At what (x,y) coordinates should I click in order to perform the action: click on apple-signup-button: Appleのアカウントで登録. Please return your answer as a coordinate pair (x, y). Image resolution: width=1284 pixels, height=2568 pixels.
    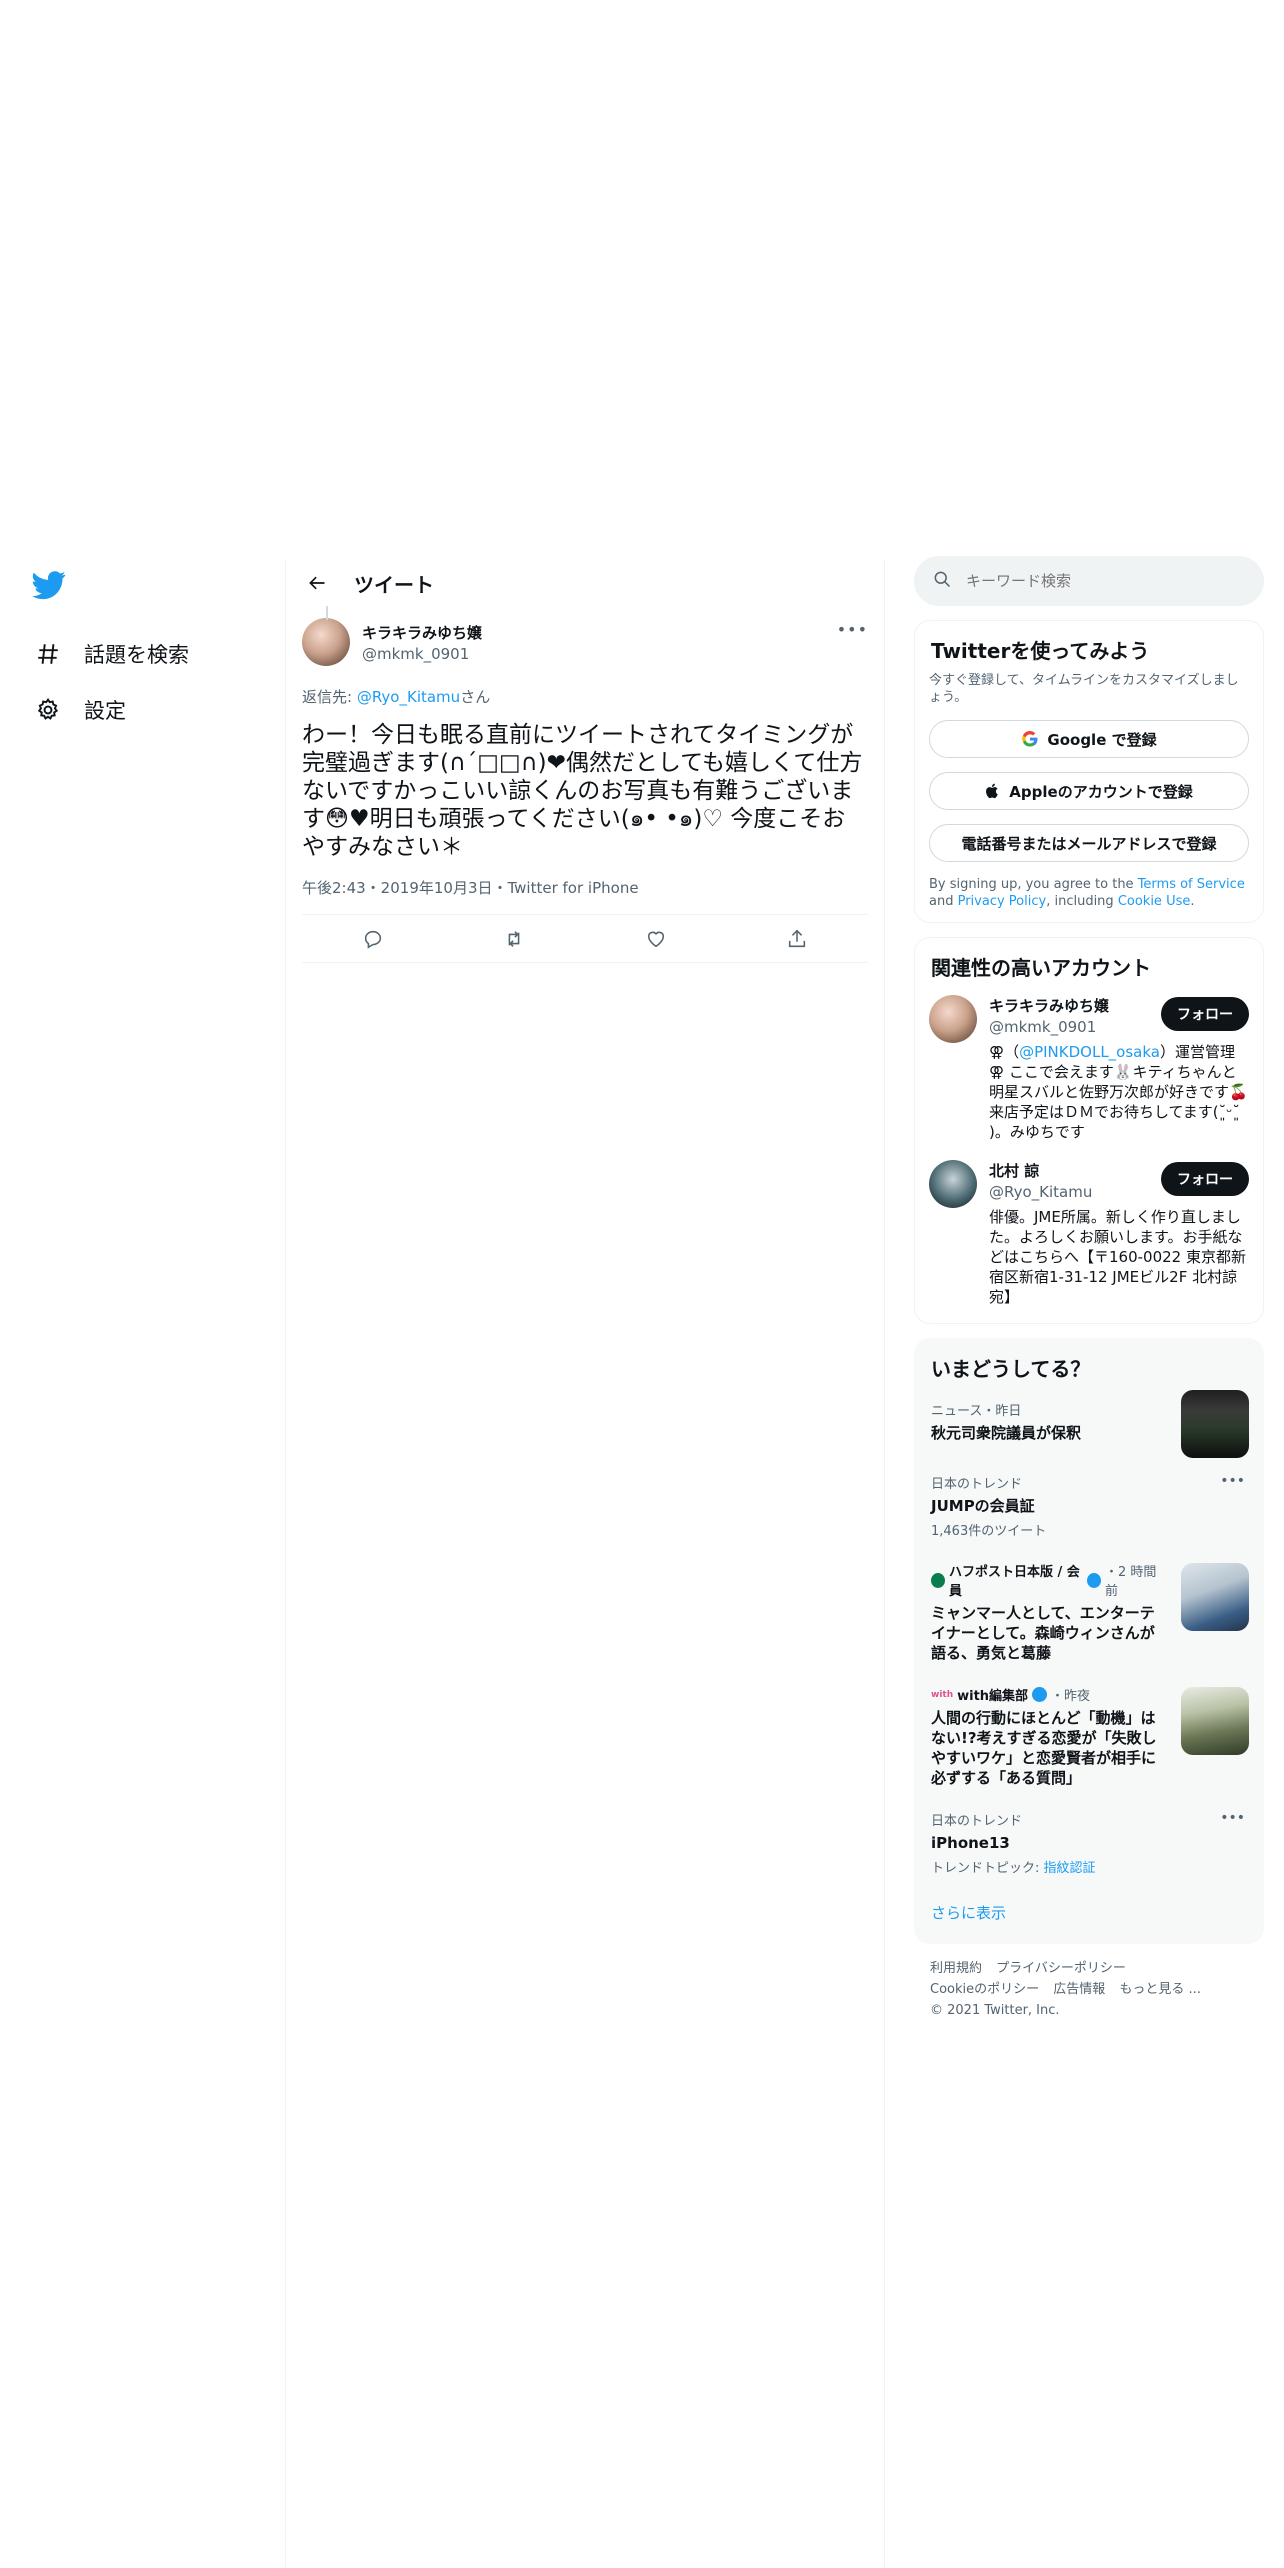
    Looking at the image, I should click on (1089, 791).